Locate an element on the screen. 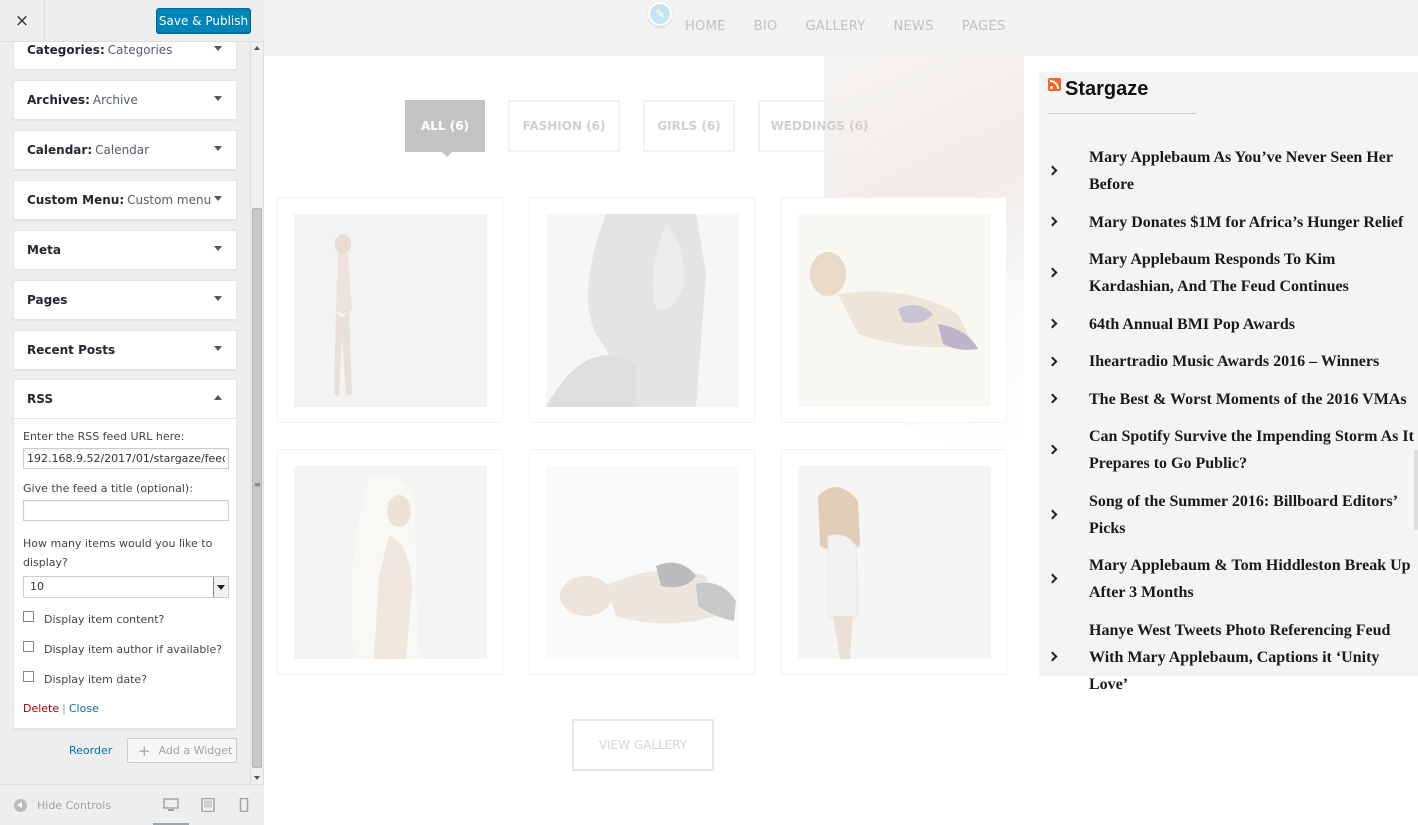 The width and height of the screenshot is (1418, 825). rss-title-input is located at coordinates (126, 510).